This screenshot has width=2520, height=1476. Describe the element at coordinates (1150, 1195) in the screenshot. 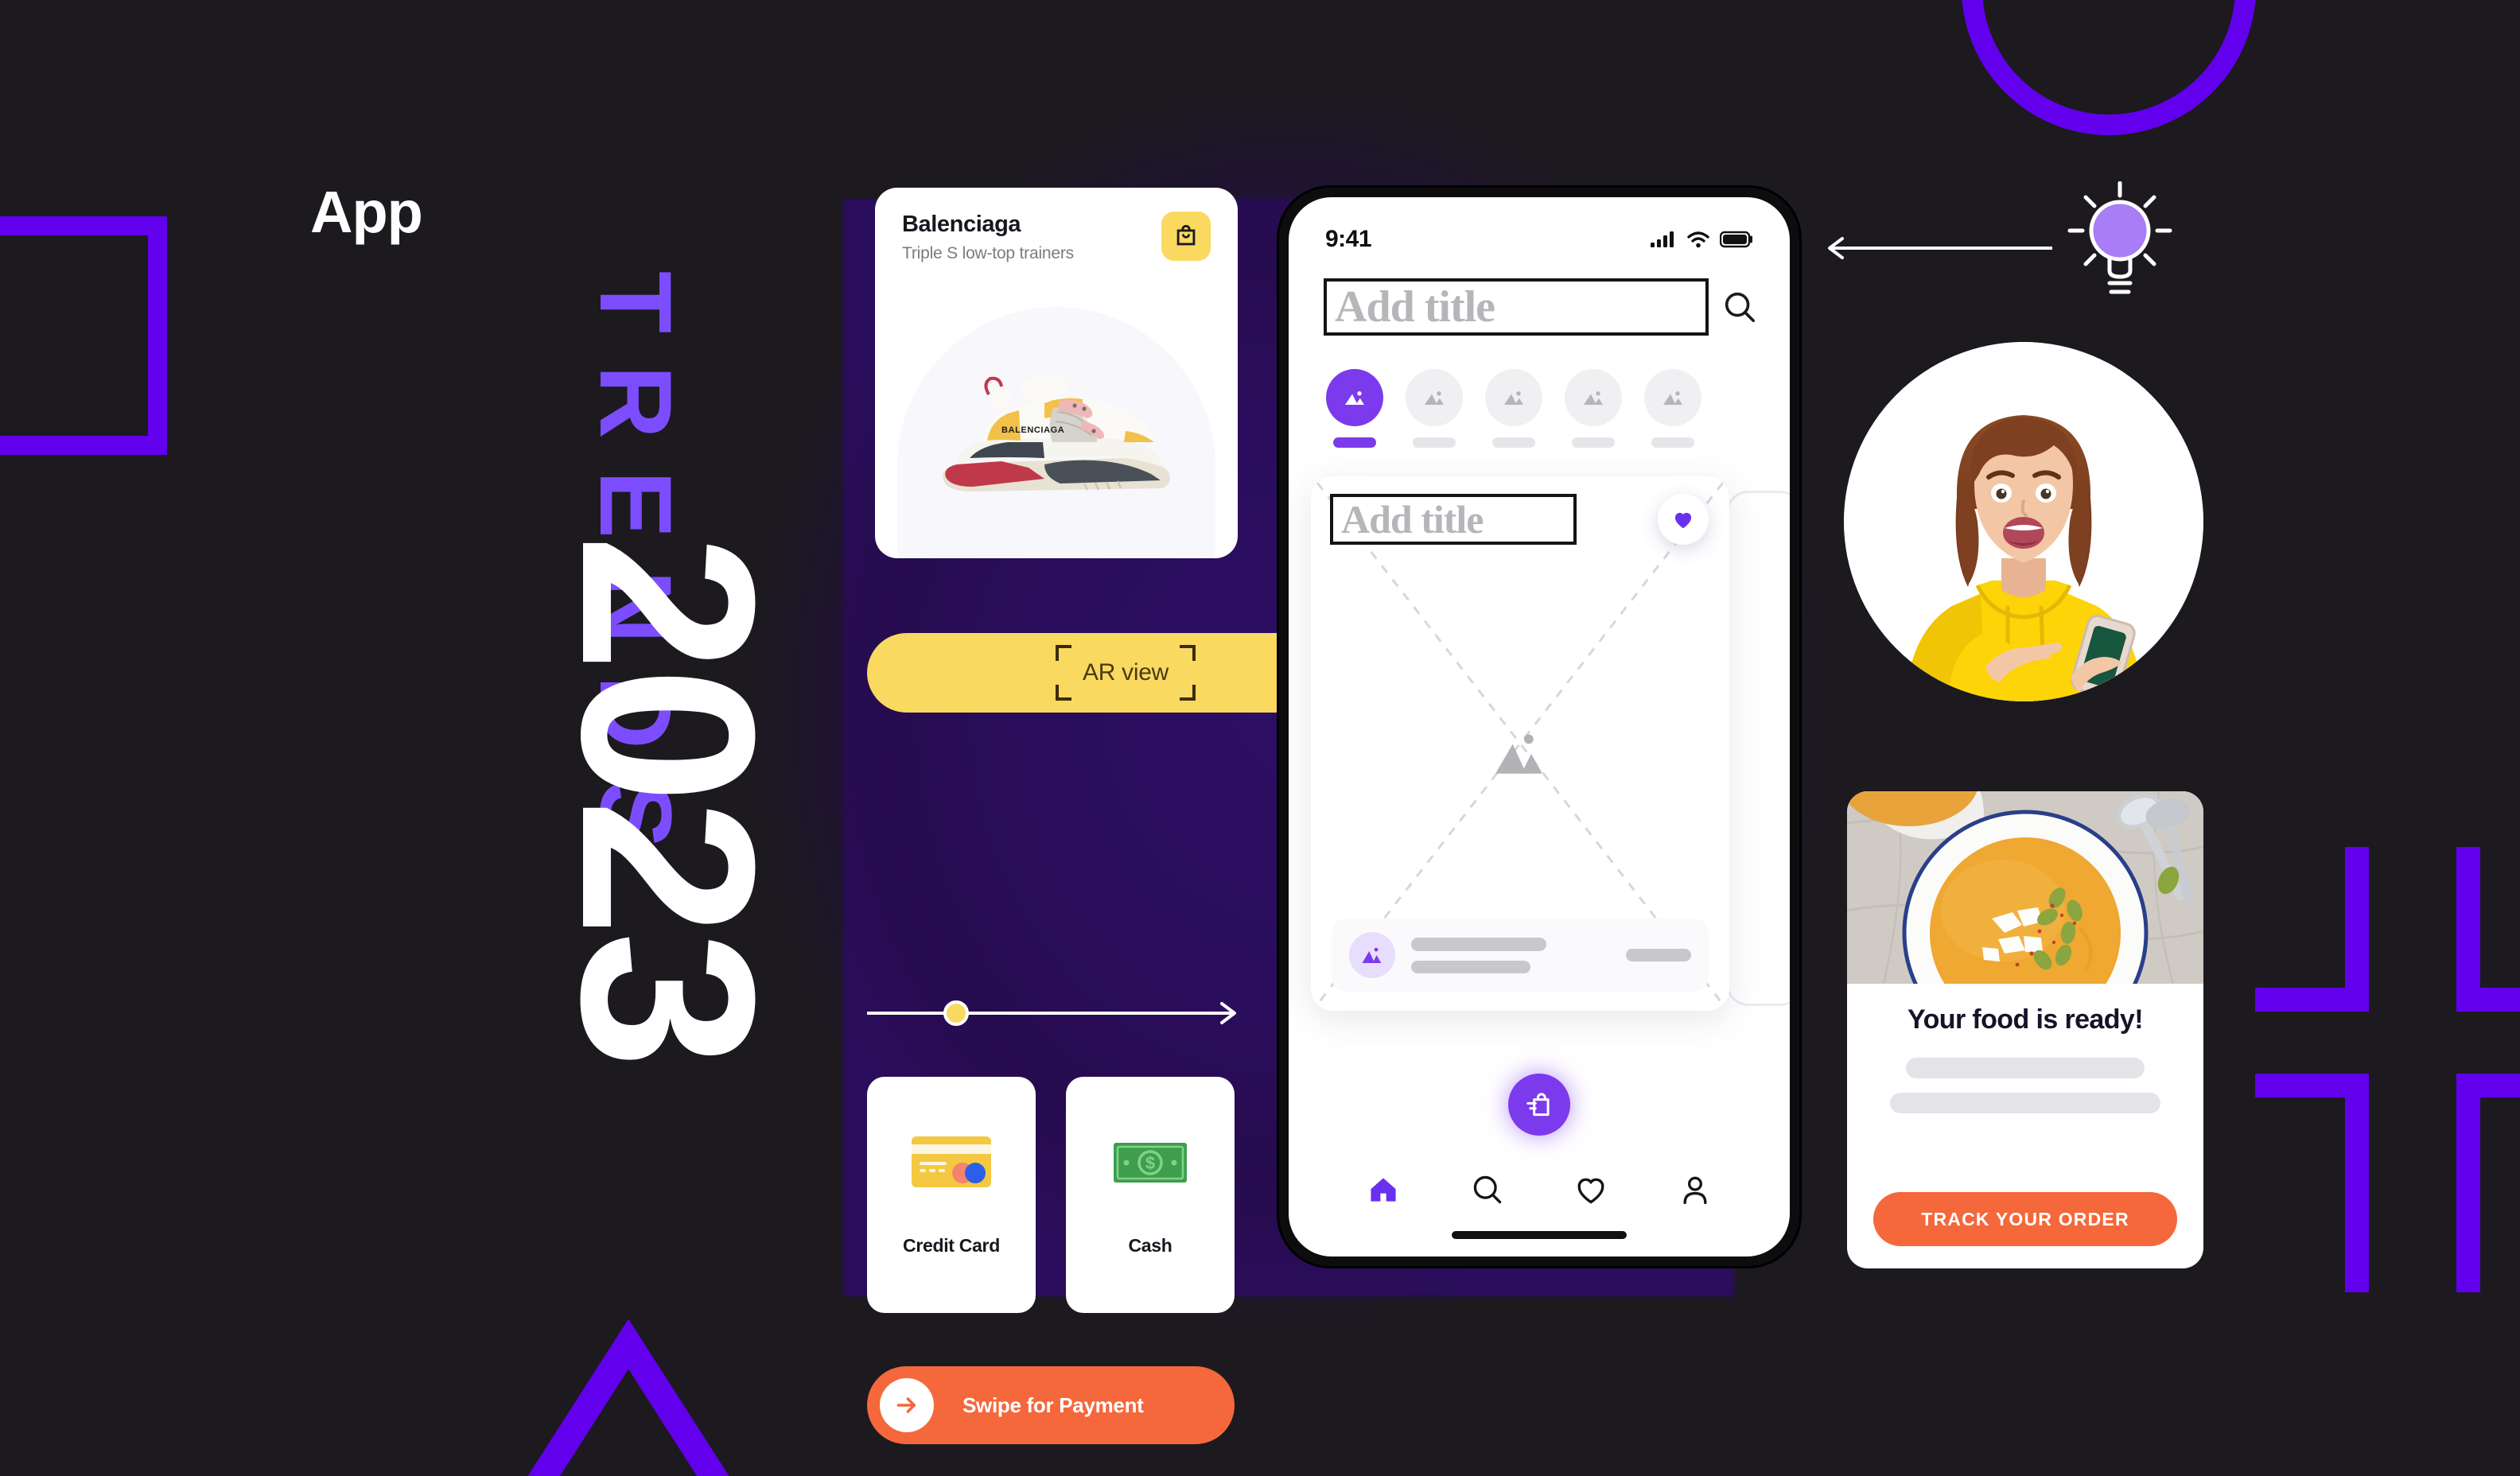

I see `payment-method-cash: $ Cash` at that location.